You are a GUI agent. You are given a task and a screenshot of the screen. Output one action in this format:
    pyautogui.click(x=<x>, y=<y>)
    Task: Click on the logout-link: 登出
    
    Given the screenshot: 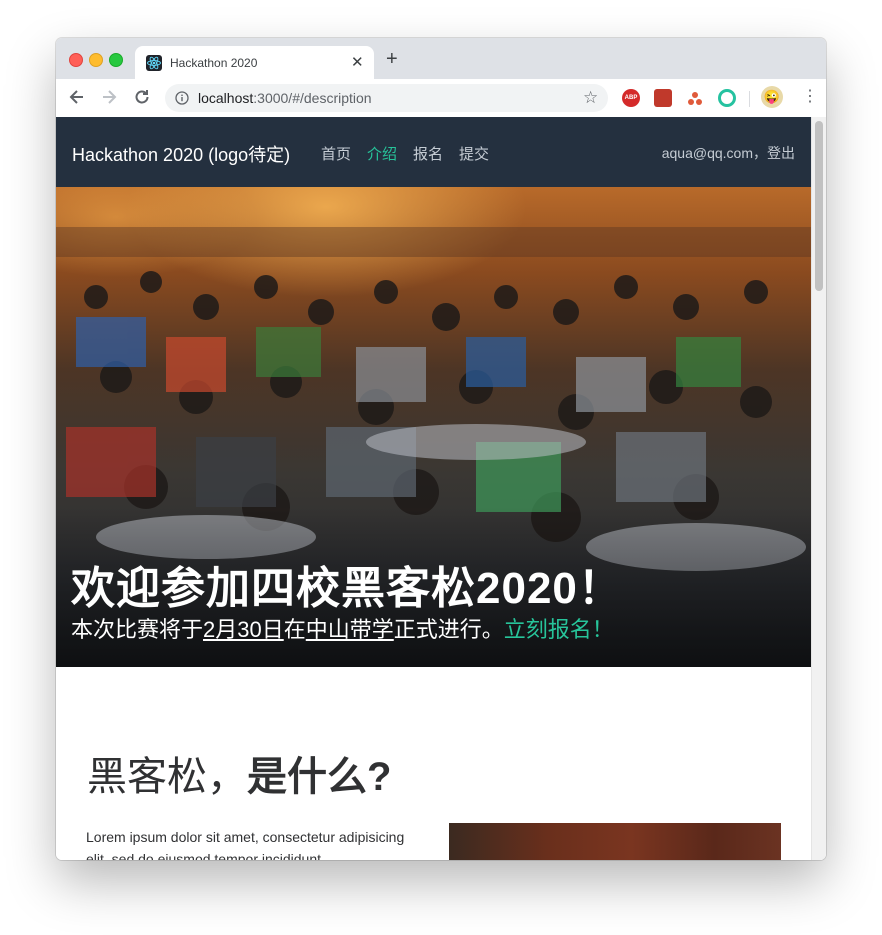 What is the action you would take?
    pyautogui.click(x=781, y=153)
    